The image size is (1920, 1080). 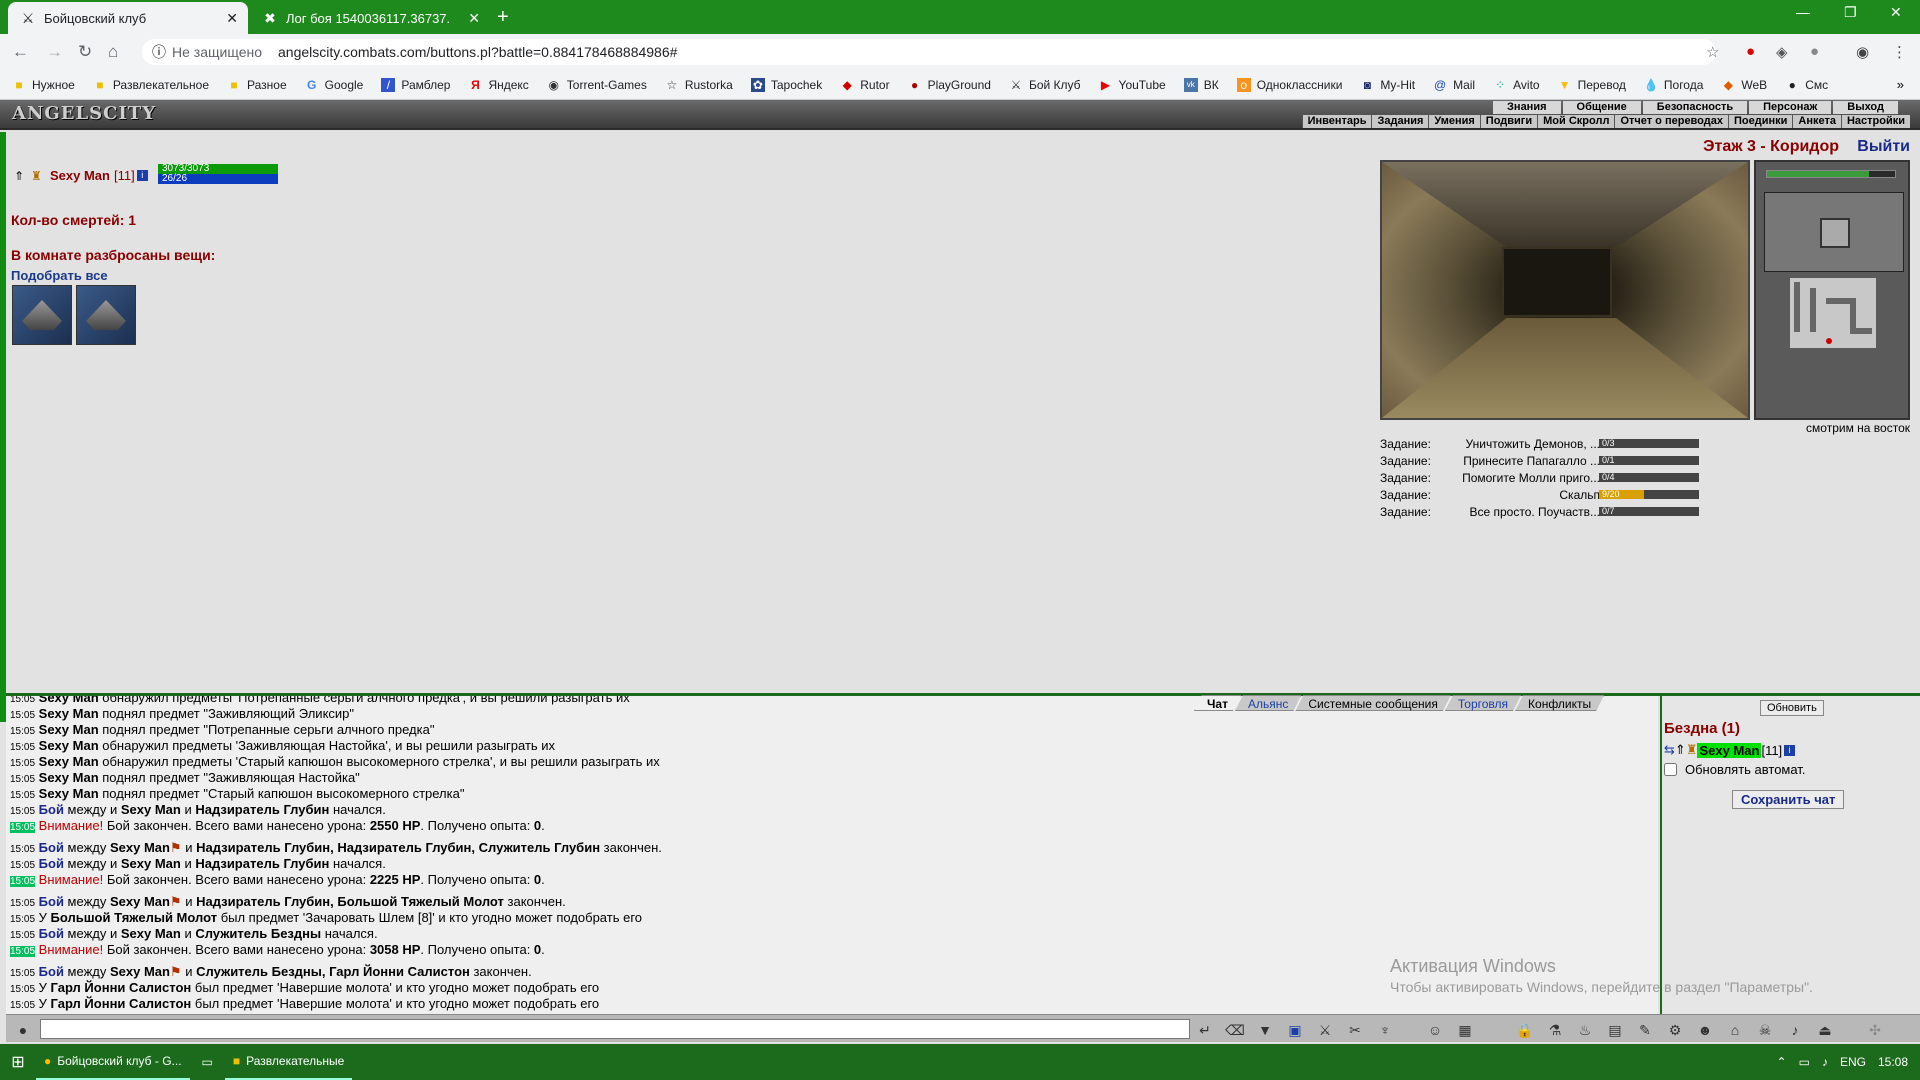 I want to click on bookmark-folder: ■ Разное, so click(x=256, y=85).